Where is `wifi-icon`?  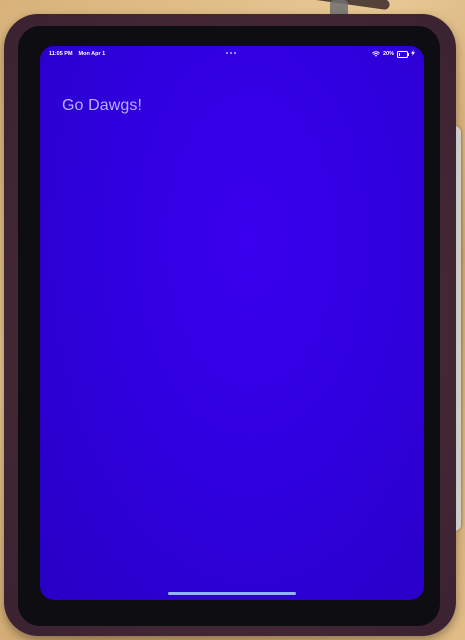 wifi-icon is located at coordinates (376, 54).